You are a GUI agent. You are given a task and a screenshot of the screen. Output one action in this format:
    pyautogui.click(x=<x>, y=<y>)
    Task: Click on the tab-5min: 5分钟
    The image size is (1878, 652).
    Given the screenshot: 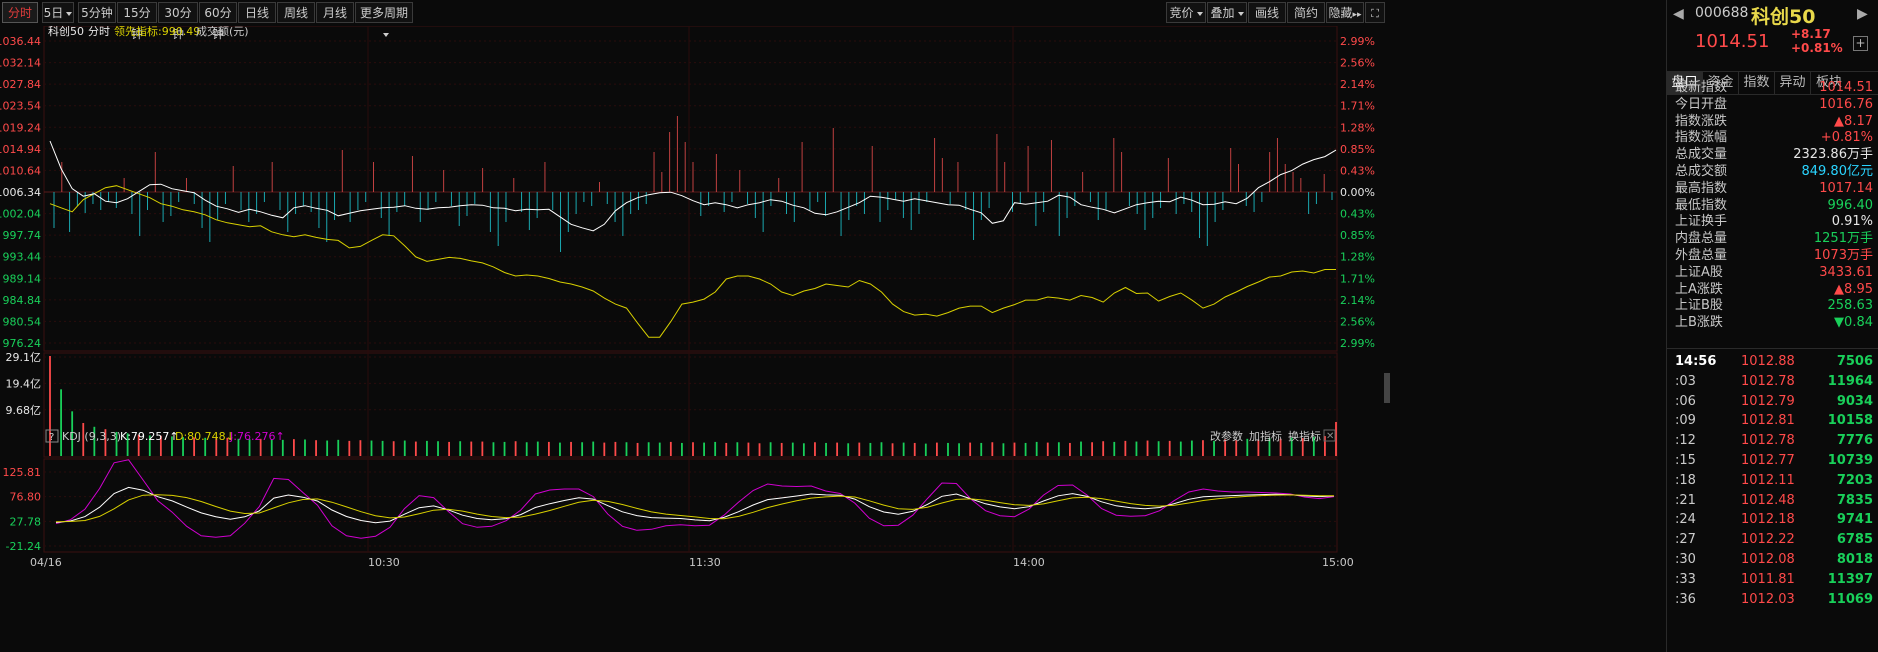 What is the action you would take?
    pyautogui.click(x=97, y=12)
    